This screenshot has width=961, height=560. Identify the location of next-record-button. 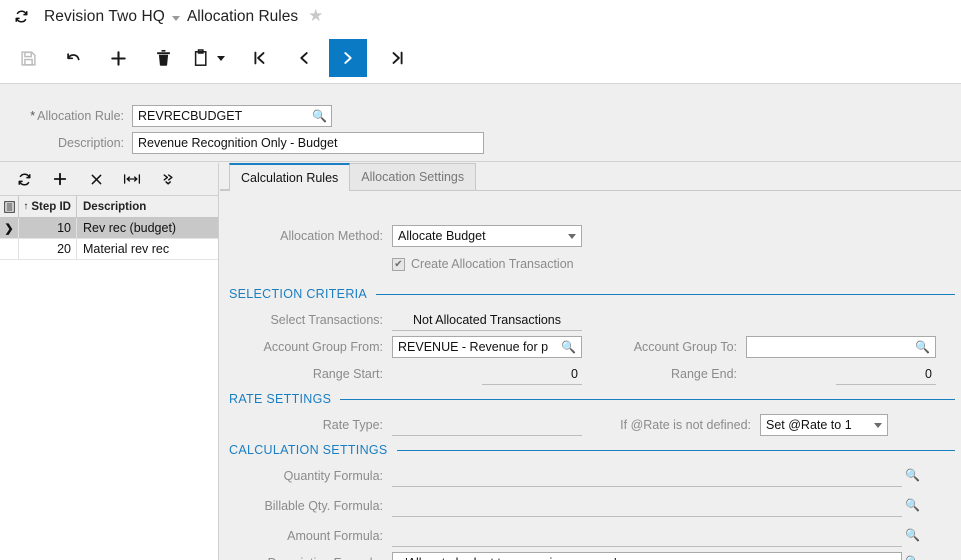
(348, 58).